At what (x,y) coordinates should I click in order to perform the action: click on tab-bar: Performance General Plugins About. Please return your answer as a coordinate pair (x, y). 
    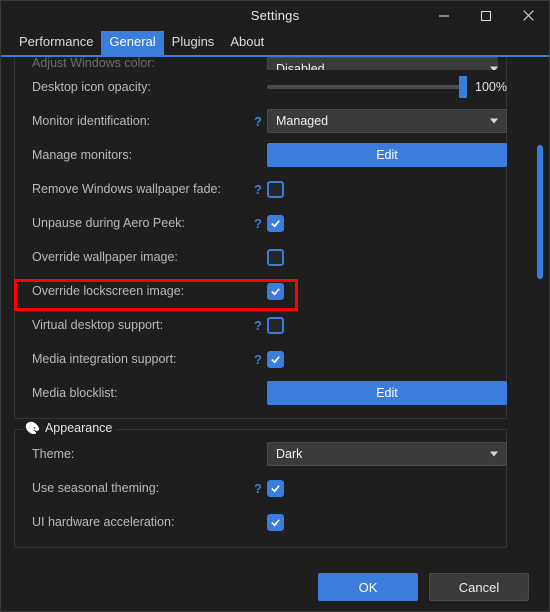
    Looking at the image, I should click on (275, 43).